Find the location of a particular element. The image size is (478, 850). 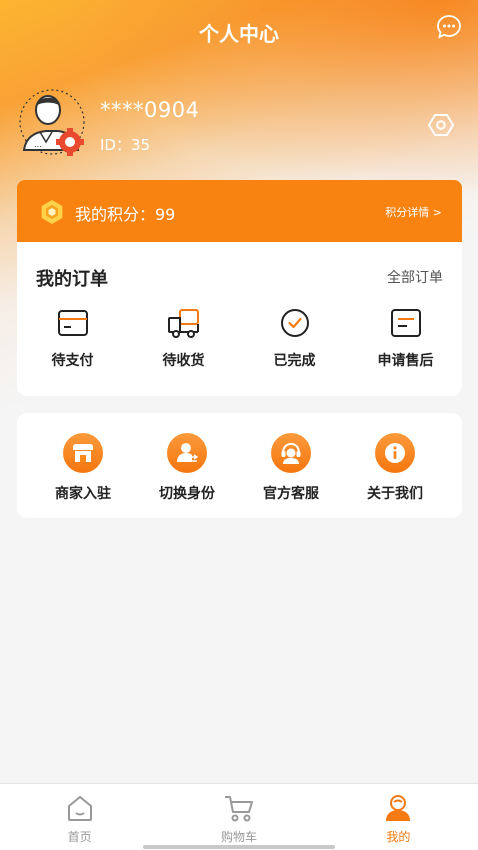

tab-home: 首页 is located at coordinates (79, 817).